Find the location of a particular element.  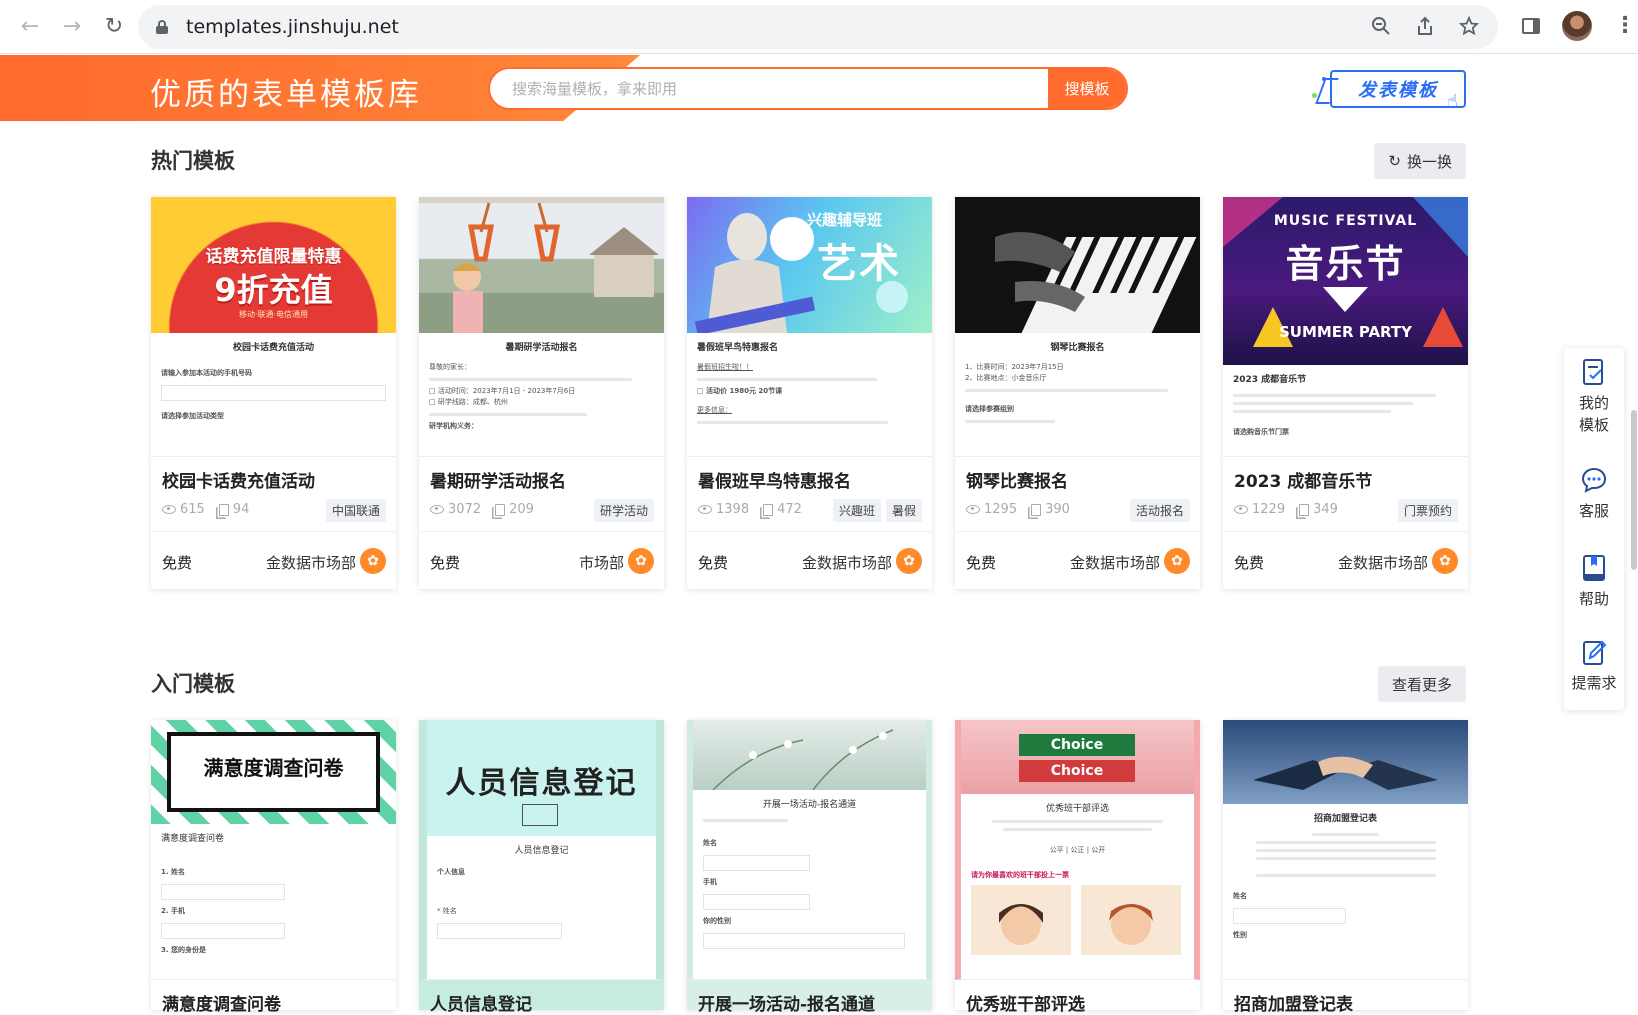

template-card: 人员信息登记 人员信息登记 个人信息 * 姓名 人员信息登记 is located at coordinates (541, 867).